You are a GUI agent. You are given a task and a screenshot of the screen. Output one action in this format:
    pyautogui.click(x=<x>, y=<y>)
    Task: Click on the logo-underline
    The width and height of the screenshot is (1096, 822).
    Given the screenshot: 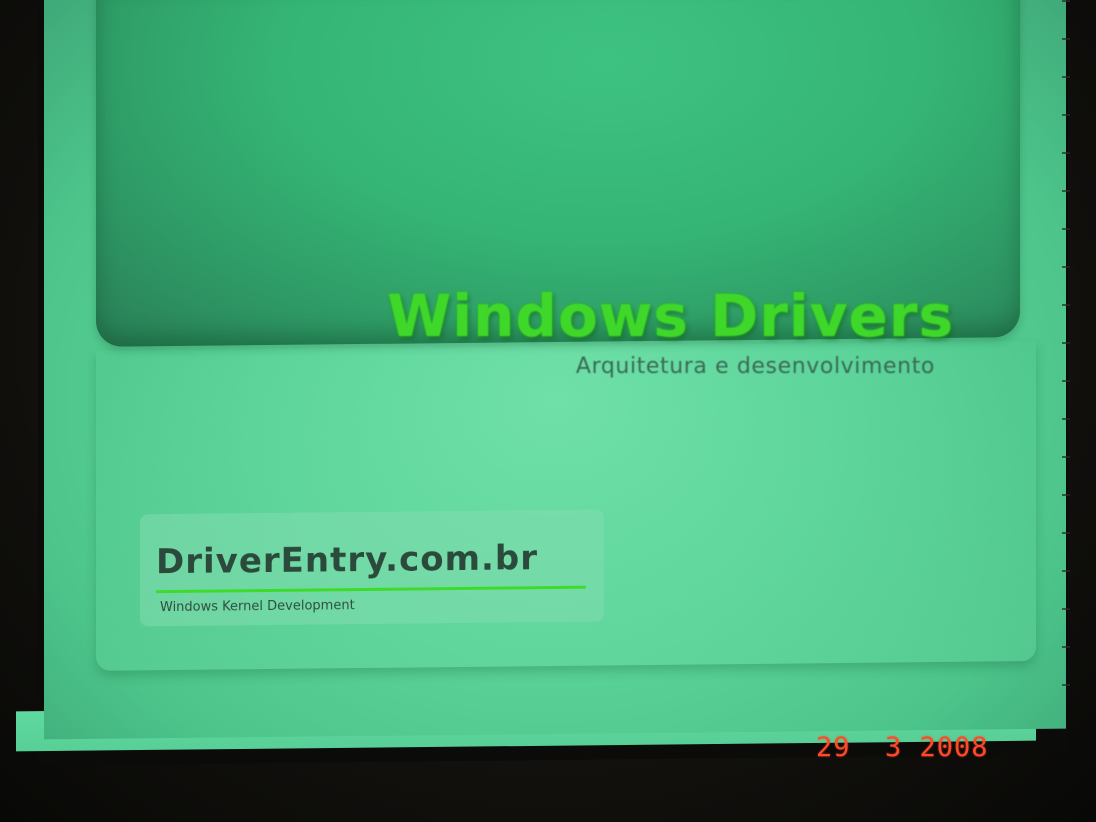 What is the action you would take?
    pyautogui.click(x=371, y=589)
    